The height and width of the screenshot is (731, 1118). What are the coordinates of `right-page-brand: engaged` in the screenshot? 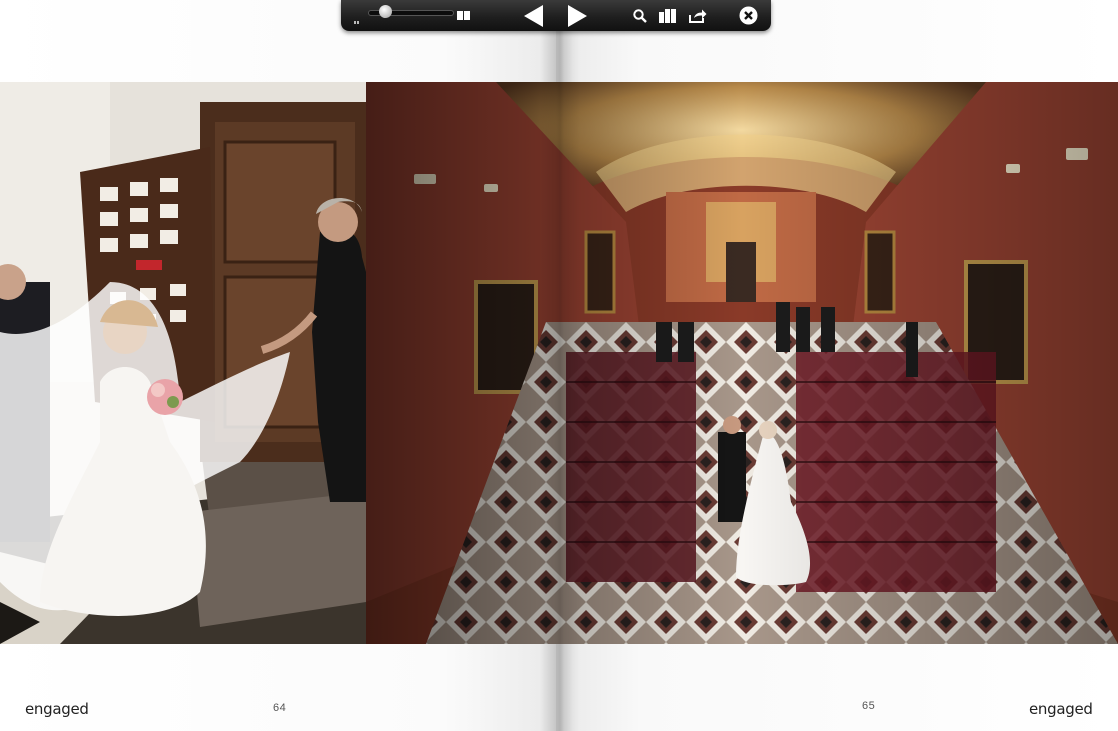 It's located at (1061, 709).